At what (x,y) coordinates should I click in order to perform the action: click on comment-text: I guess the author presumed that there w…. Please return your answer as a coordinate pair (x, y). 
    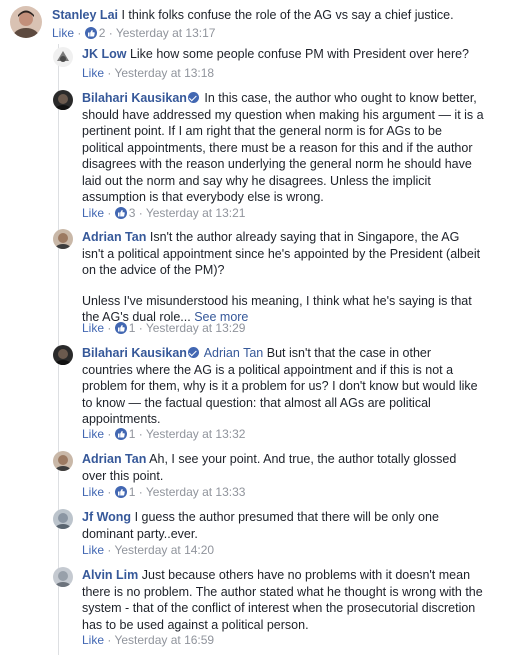
    Looking at the image, I should click on (260, 525).